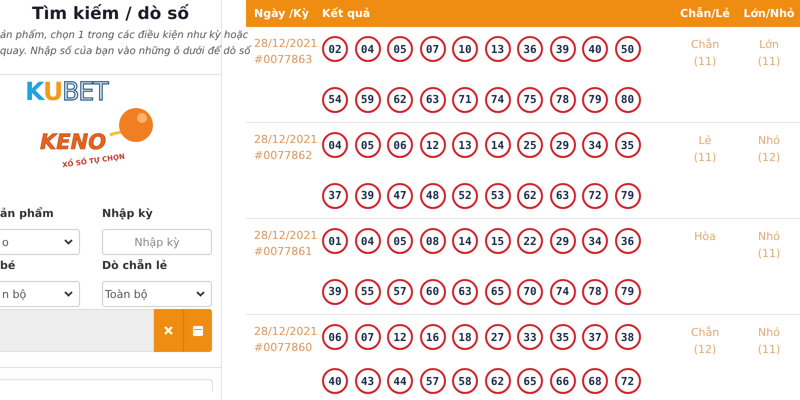 Image resolution: width=800 pixels, height=400 pixels. Describe the element at coordinates (283, 156) in the screenshot. I see `draw-number: #0077862` at that location.